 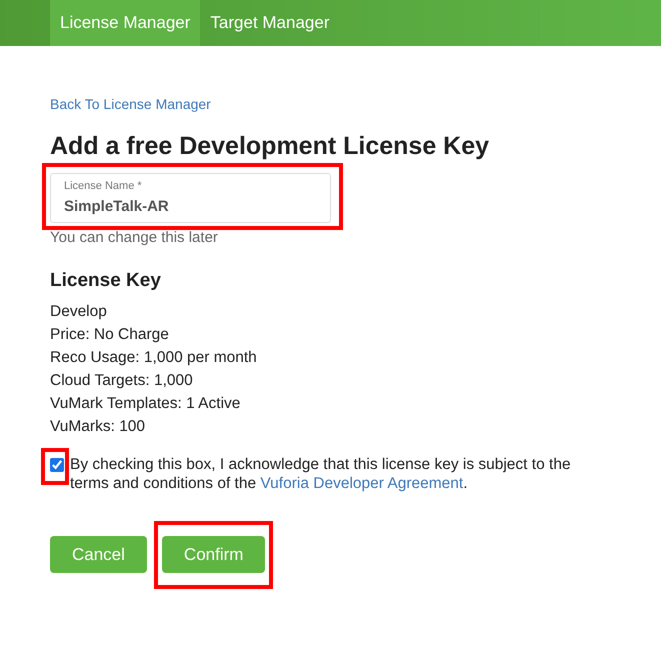 I want to click on agreement-checkbox, so click(x=57, y=465).